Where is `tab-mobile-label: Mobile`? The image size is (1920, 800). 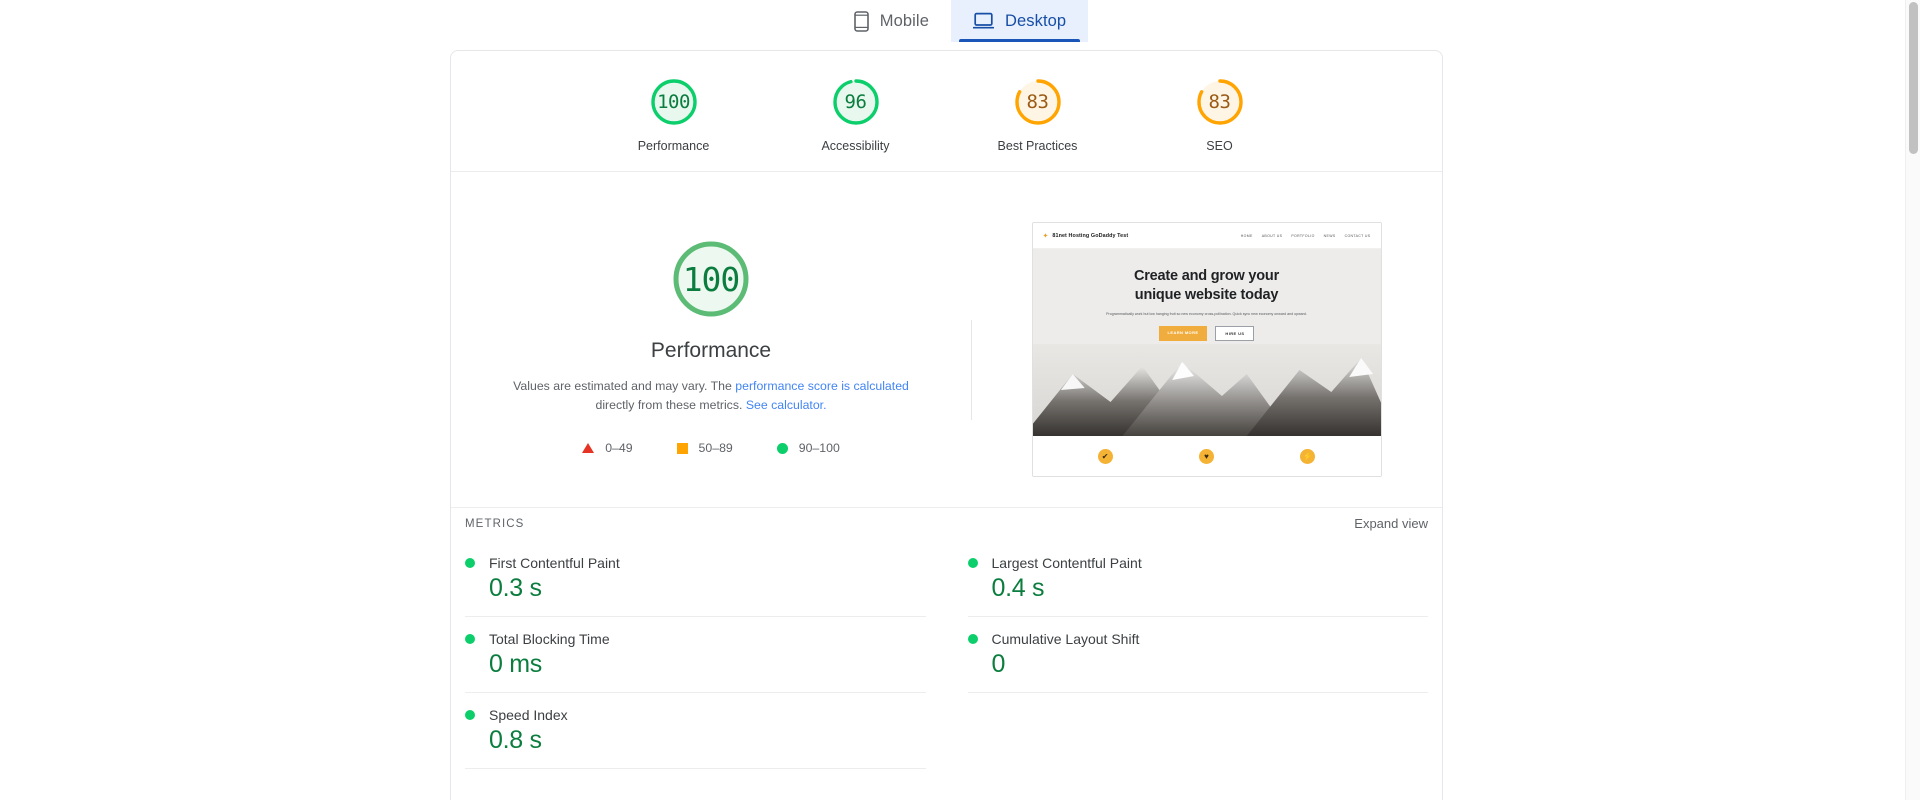
tab-mobile-label: Mobile is located at coordinates (904, 20).